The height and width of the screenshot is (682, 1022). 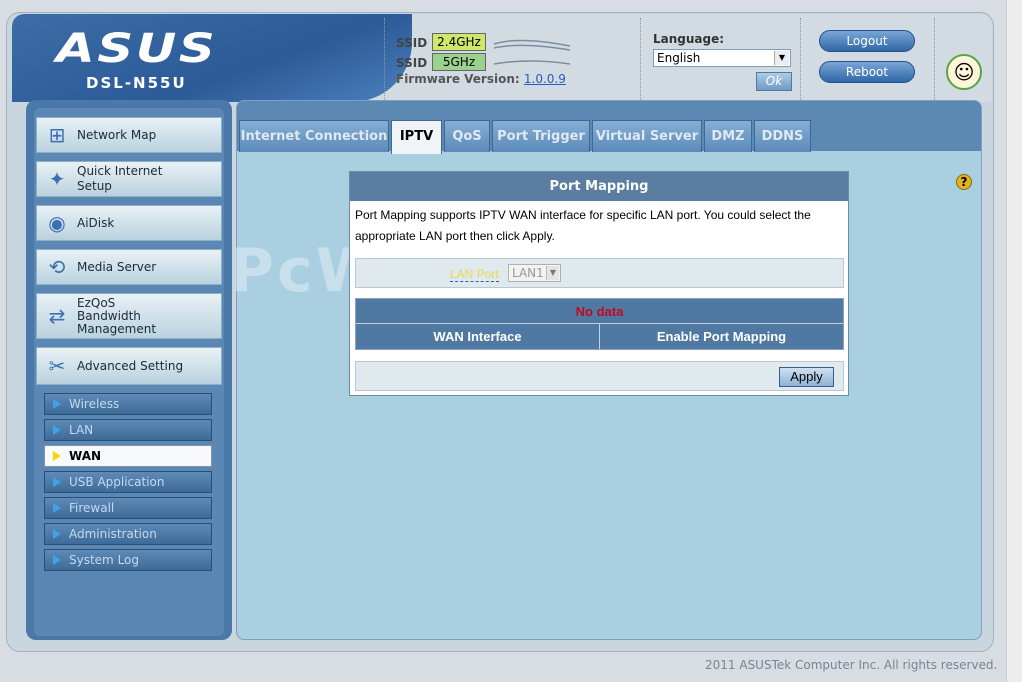 I want to click on tab-port-trigger: Port Trigger, so click(x=541, y=136).